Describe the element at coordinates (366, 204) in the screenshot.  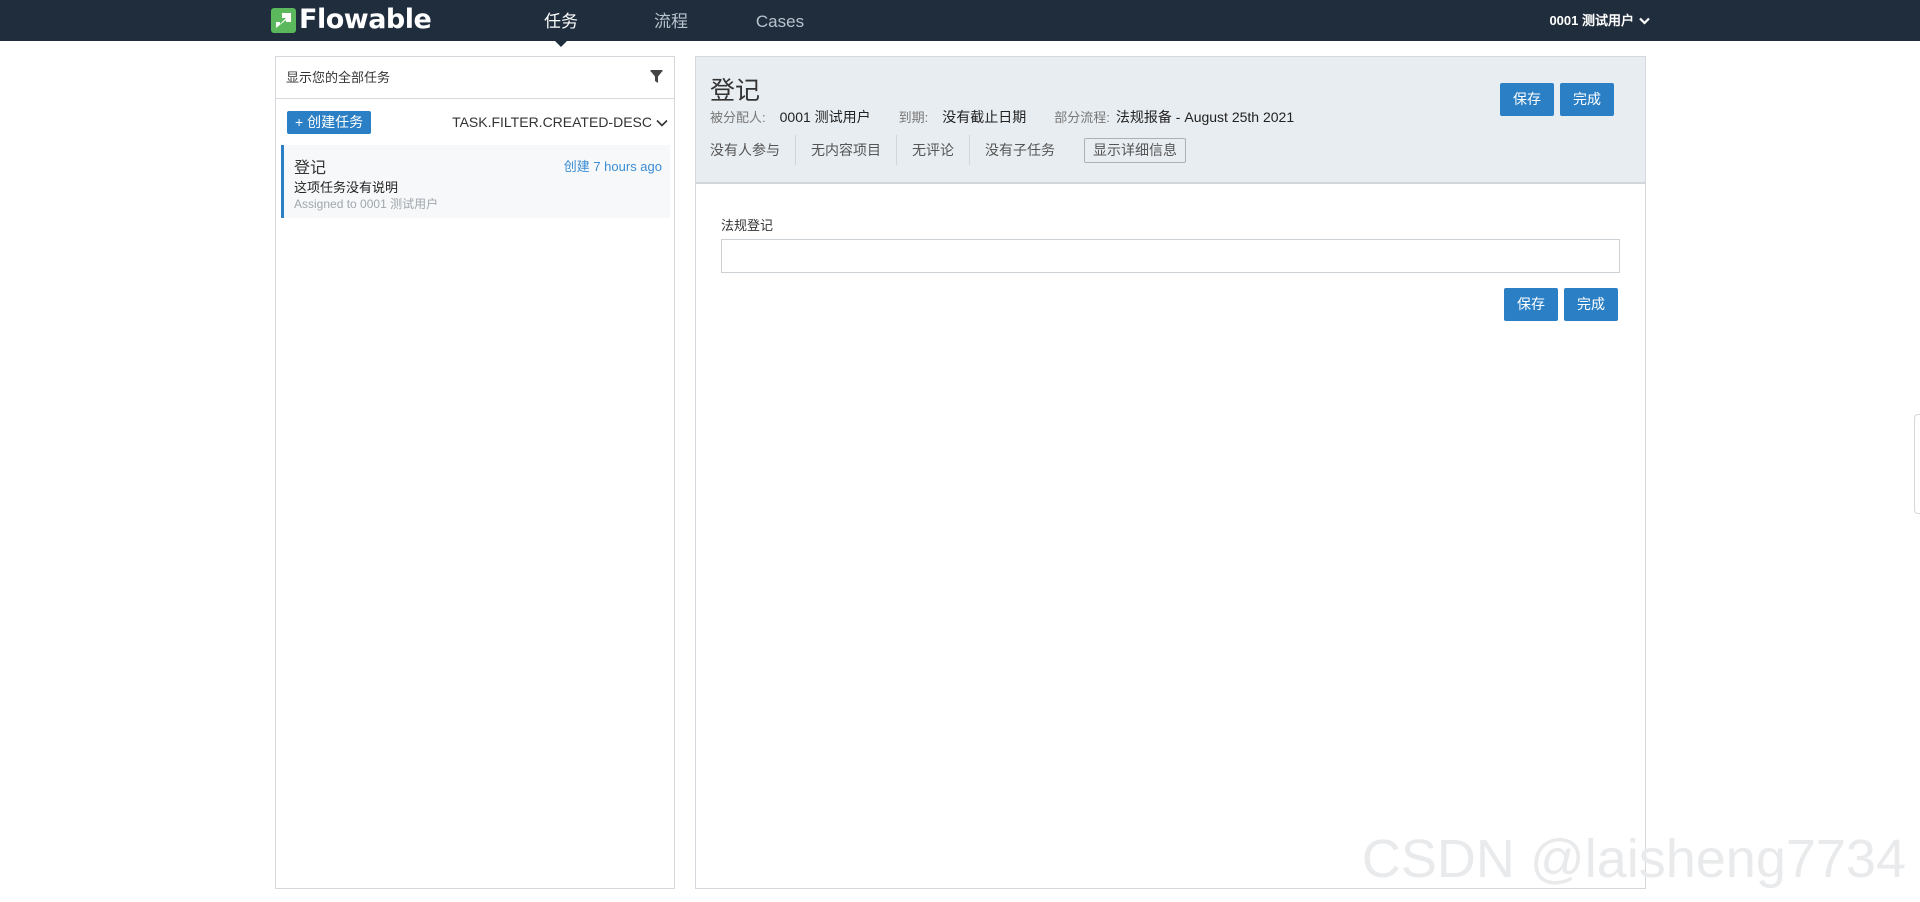
I see `task-item-assignee: Assigned to 0001 测试用户` at that location.